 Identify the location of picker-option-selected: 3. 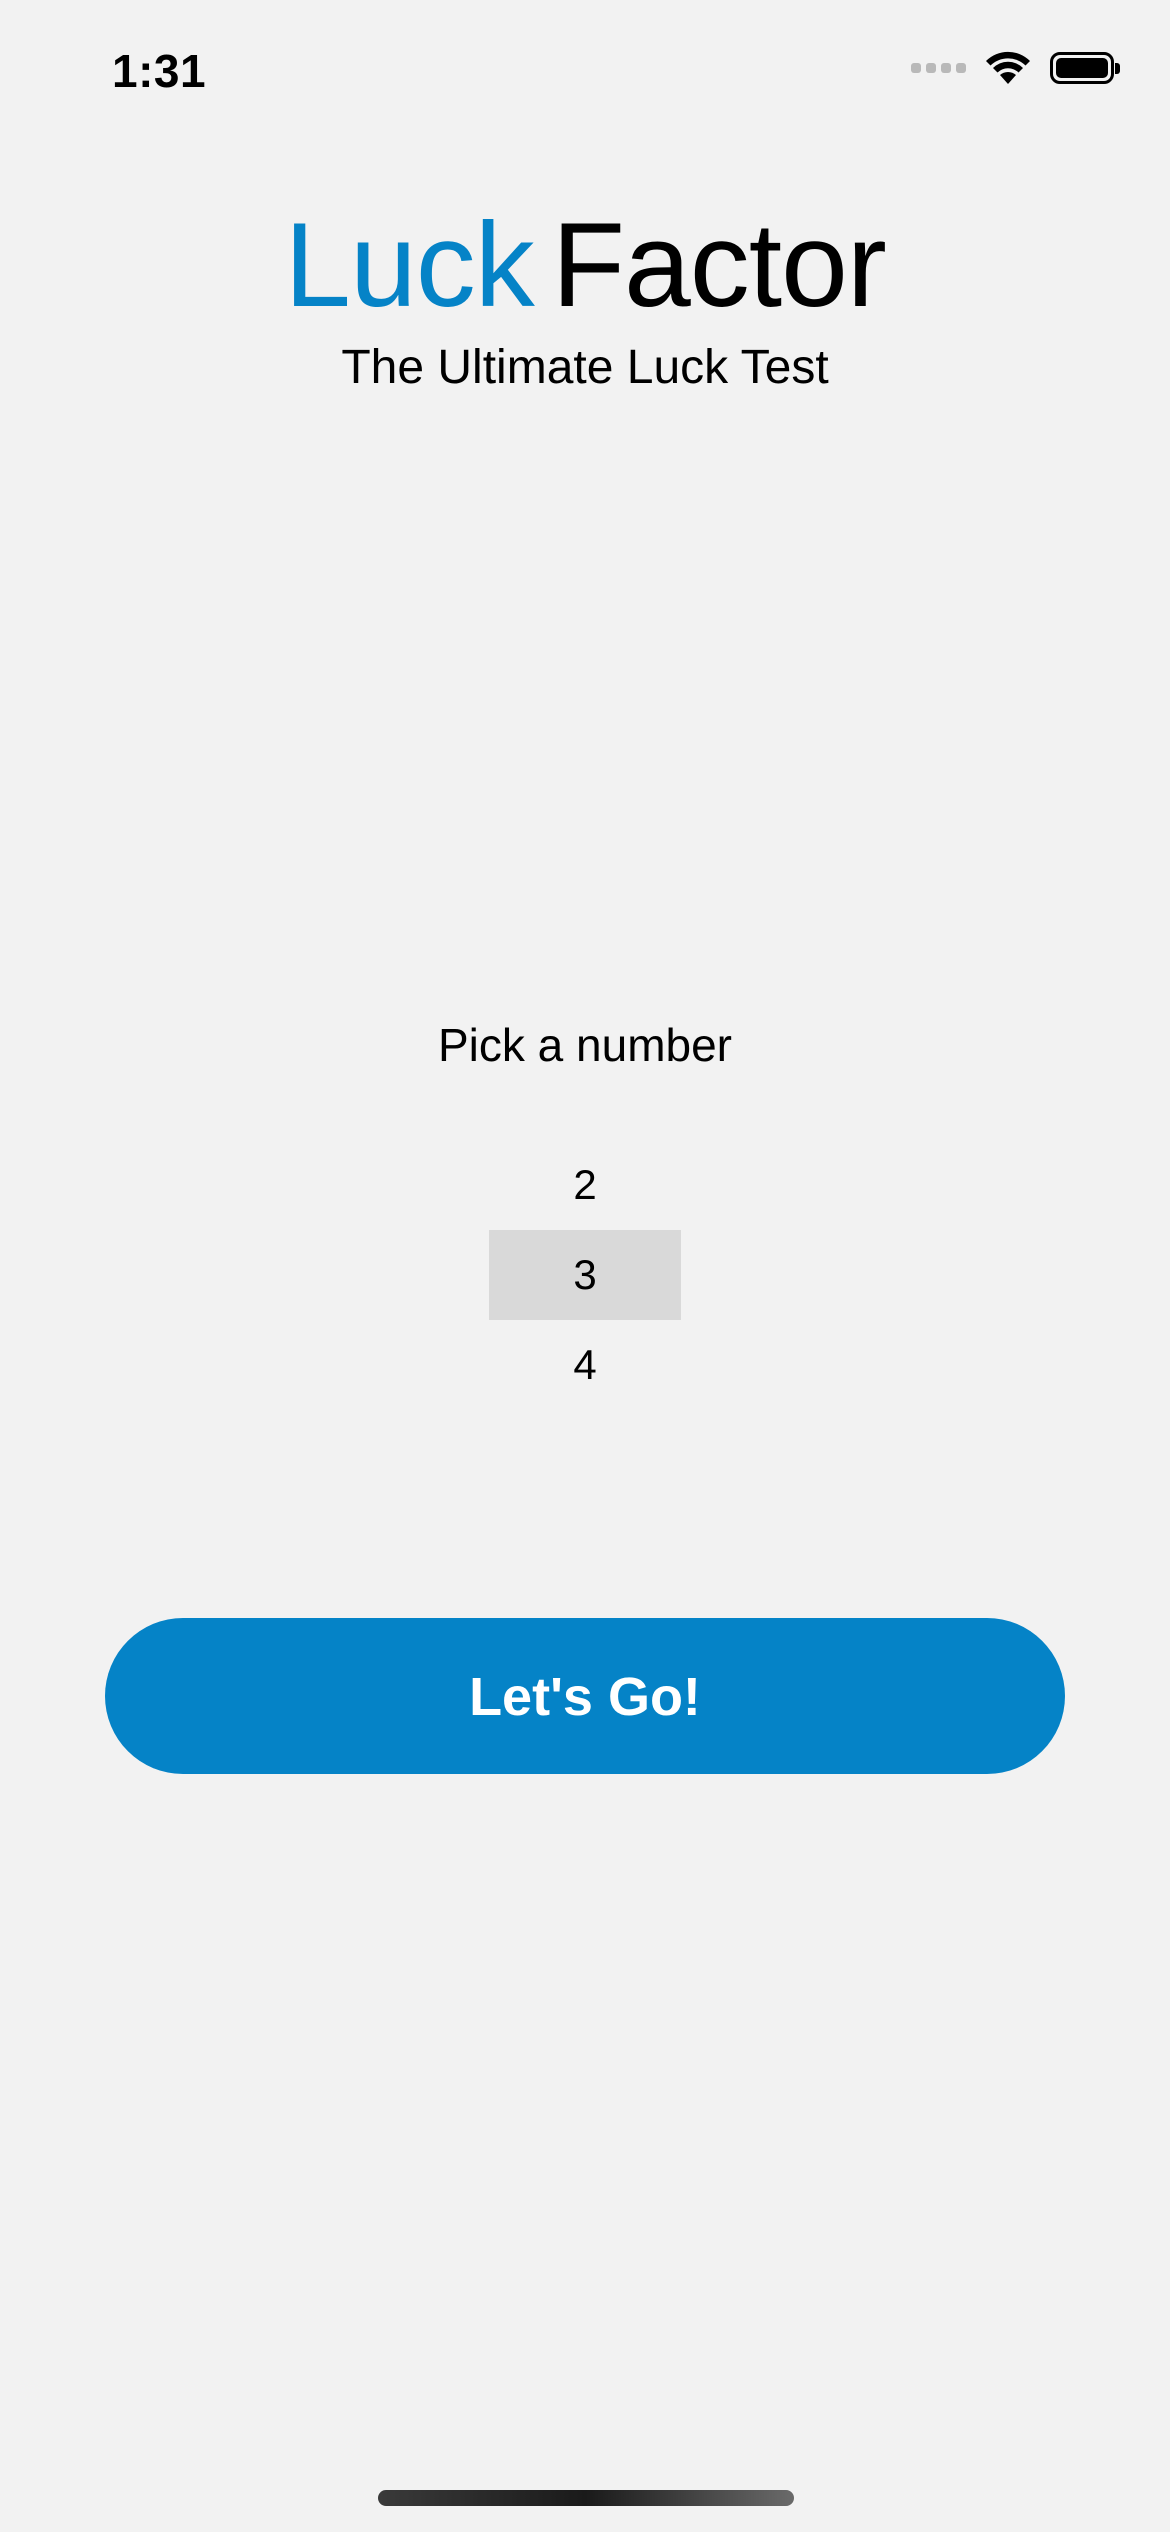
(585, 1275).